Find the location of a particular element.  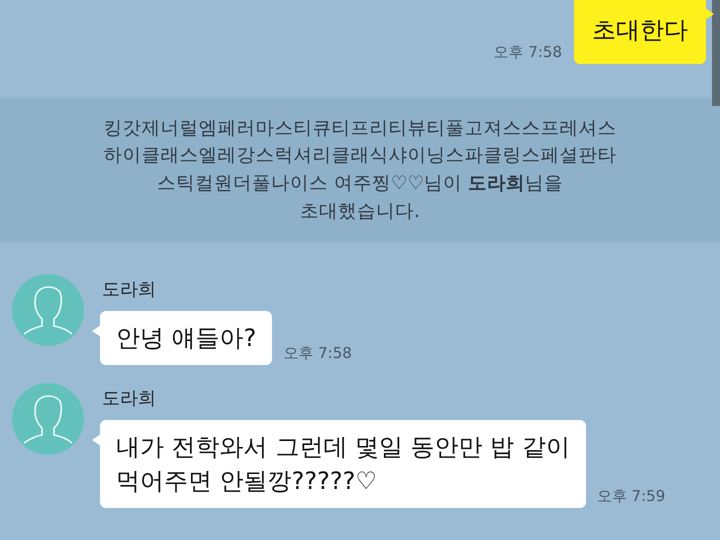

scrollbar is located at coordinates (716, 53).